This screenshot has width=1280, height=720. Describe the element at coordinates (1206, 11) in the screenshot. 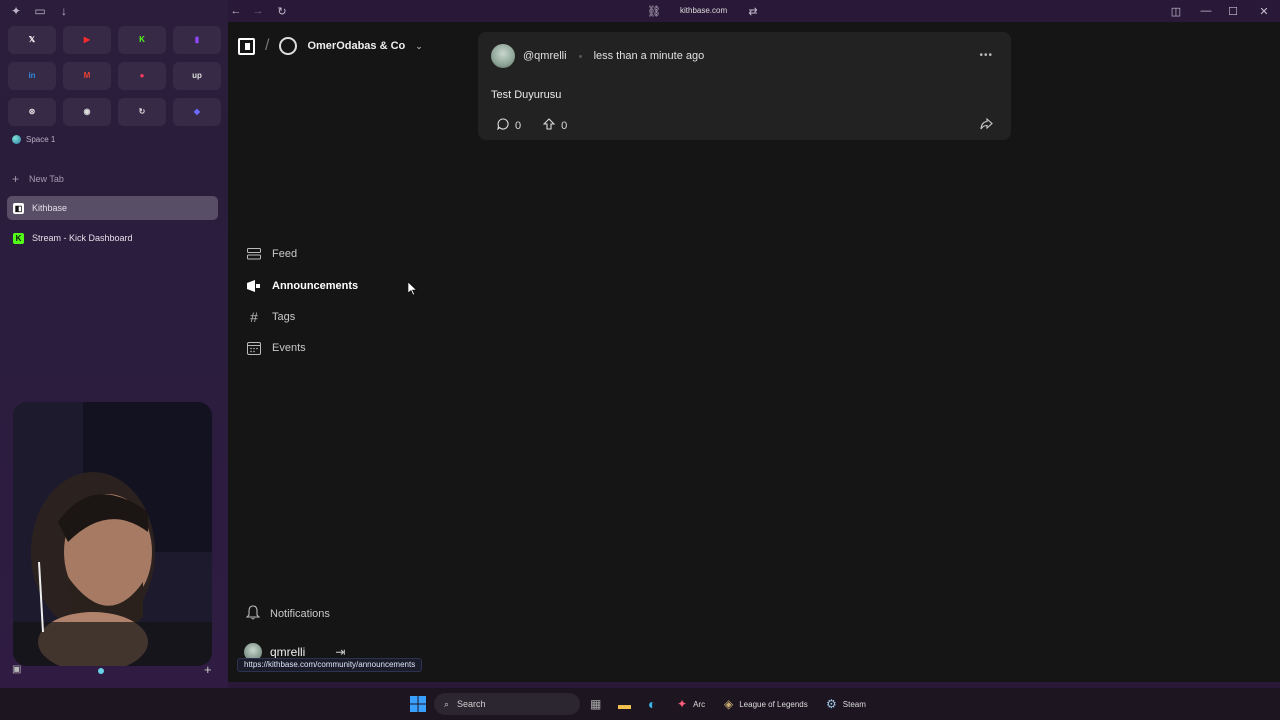

I see `minimize-icon: —` at that location.